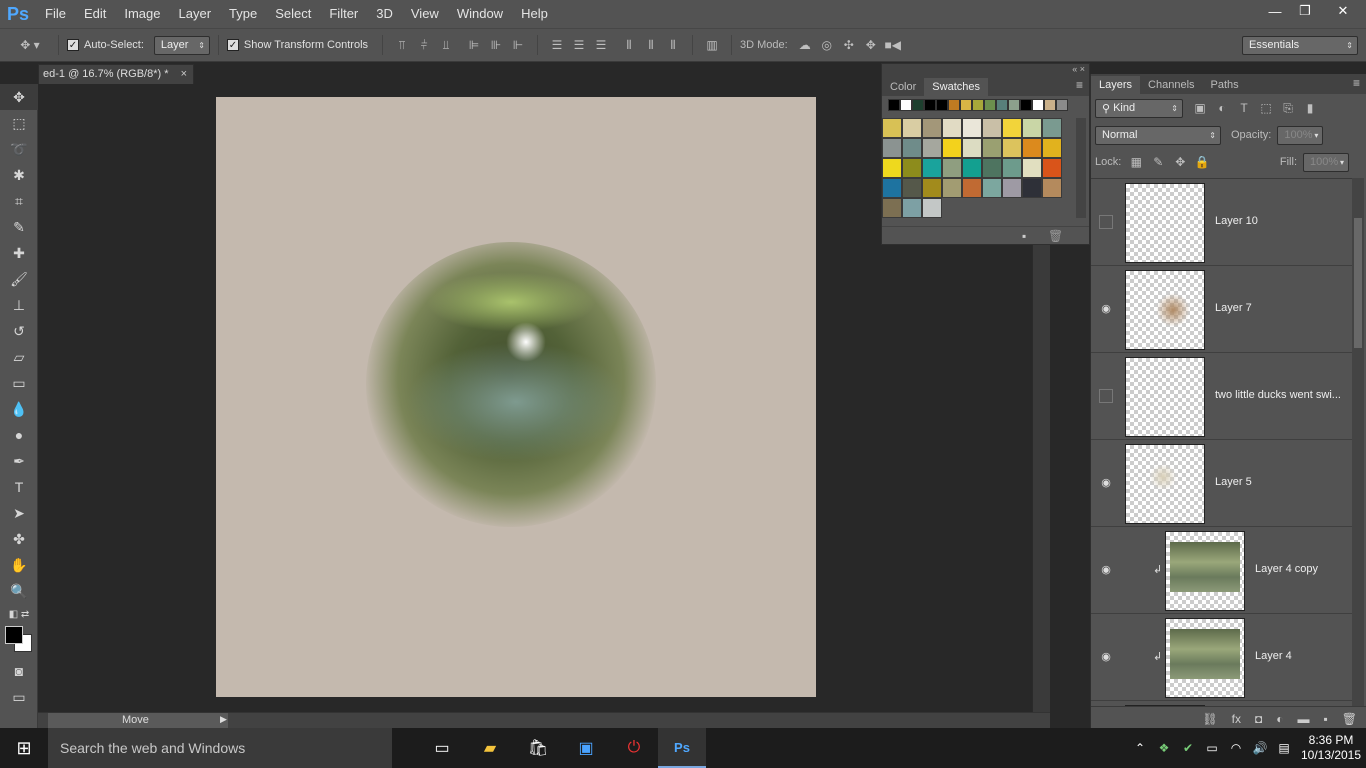  Describe the element at coordinates (1202, 162) in the screenshot. I see `lock-all-icon: 🔒` at that location.